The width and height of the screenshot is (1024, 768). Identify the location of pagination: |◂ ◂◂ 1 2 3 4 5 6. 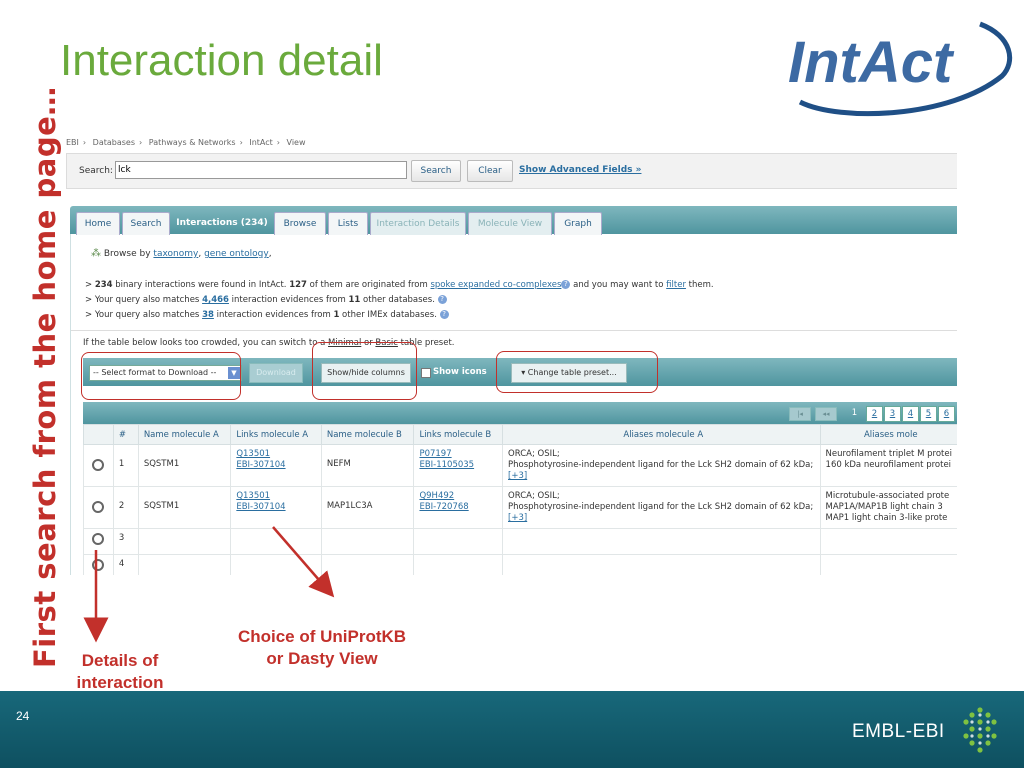
(520, 413).